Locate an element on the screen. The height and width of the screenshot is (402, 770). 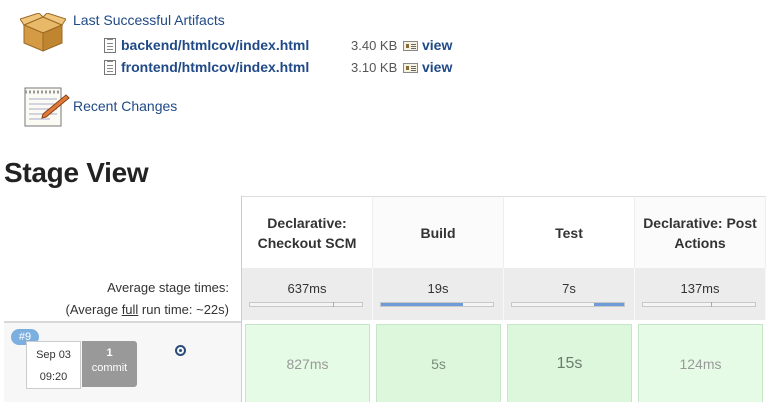
notepad-icon is located at coordinates (47, 107).